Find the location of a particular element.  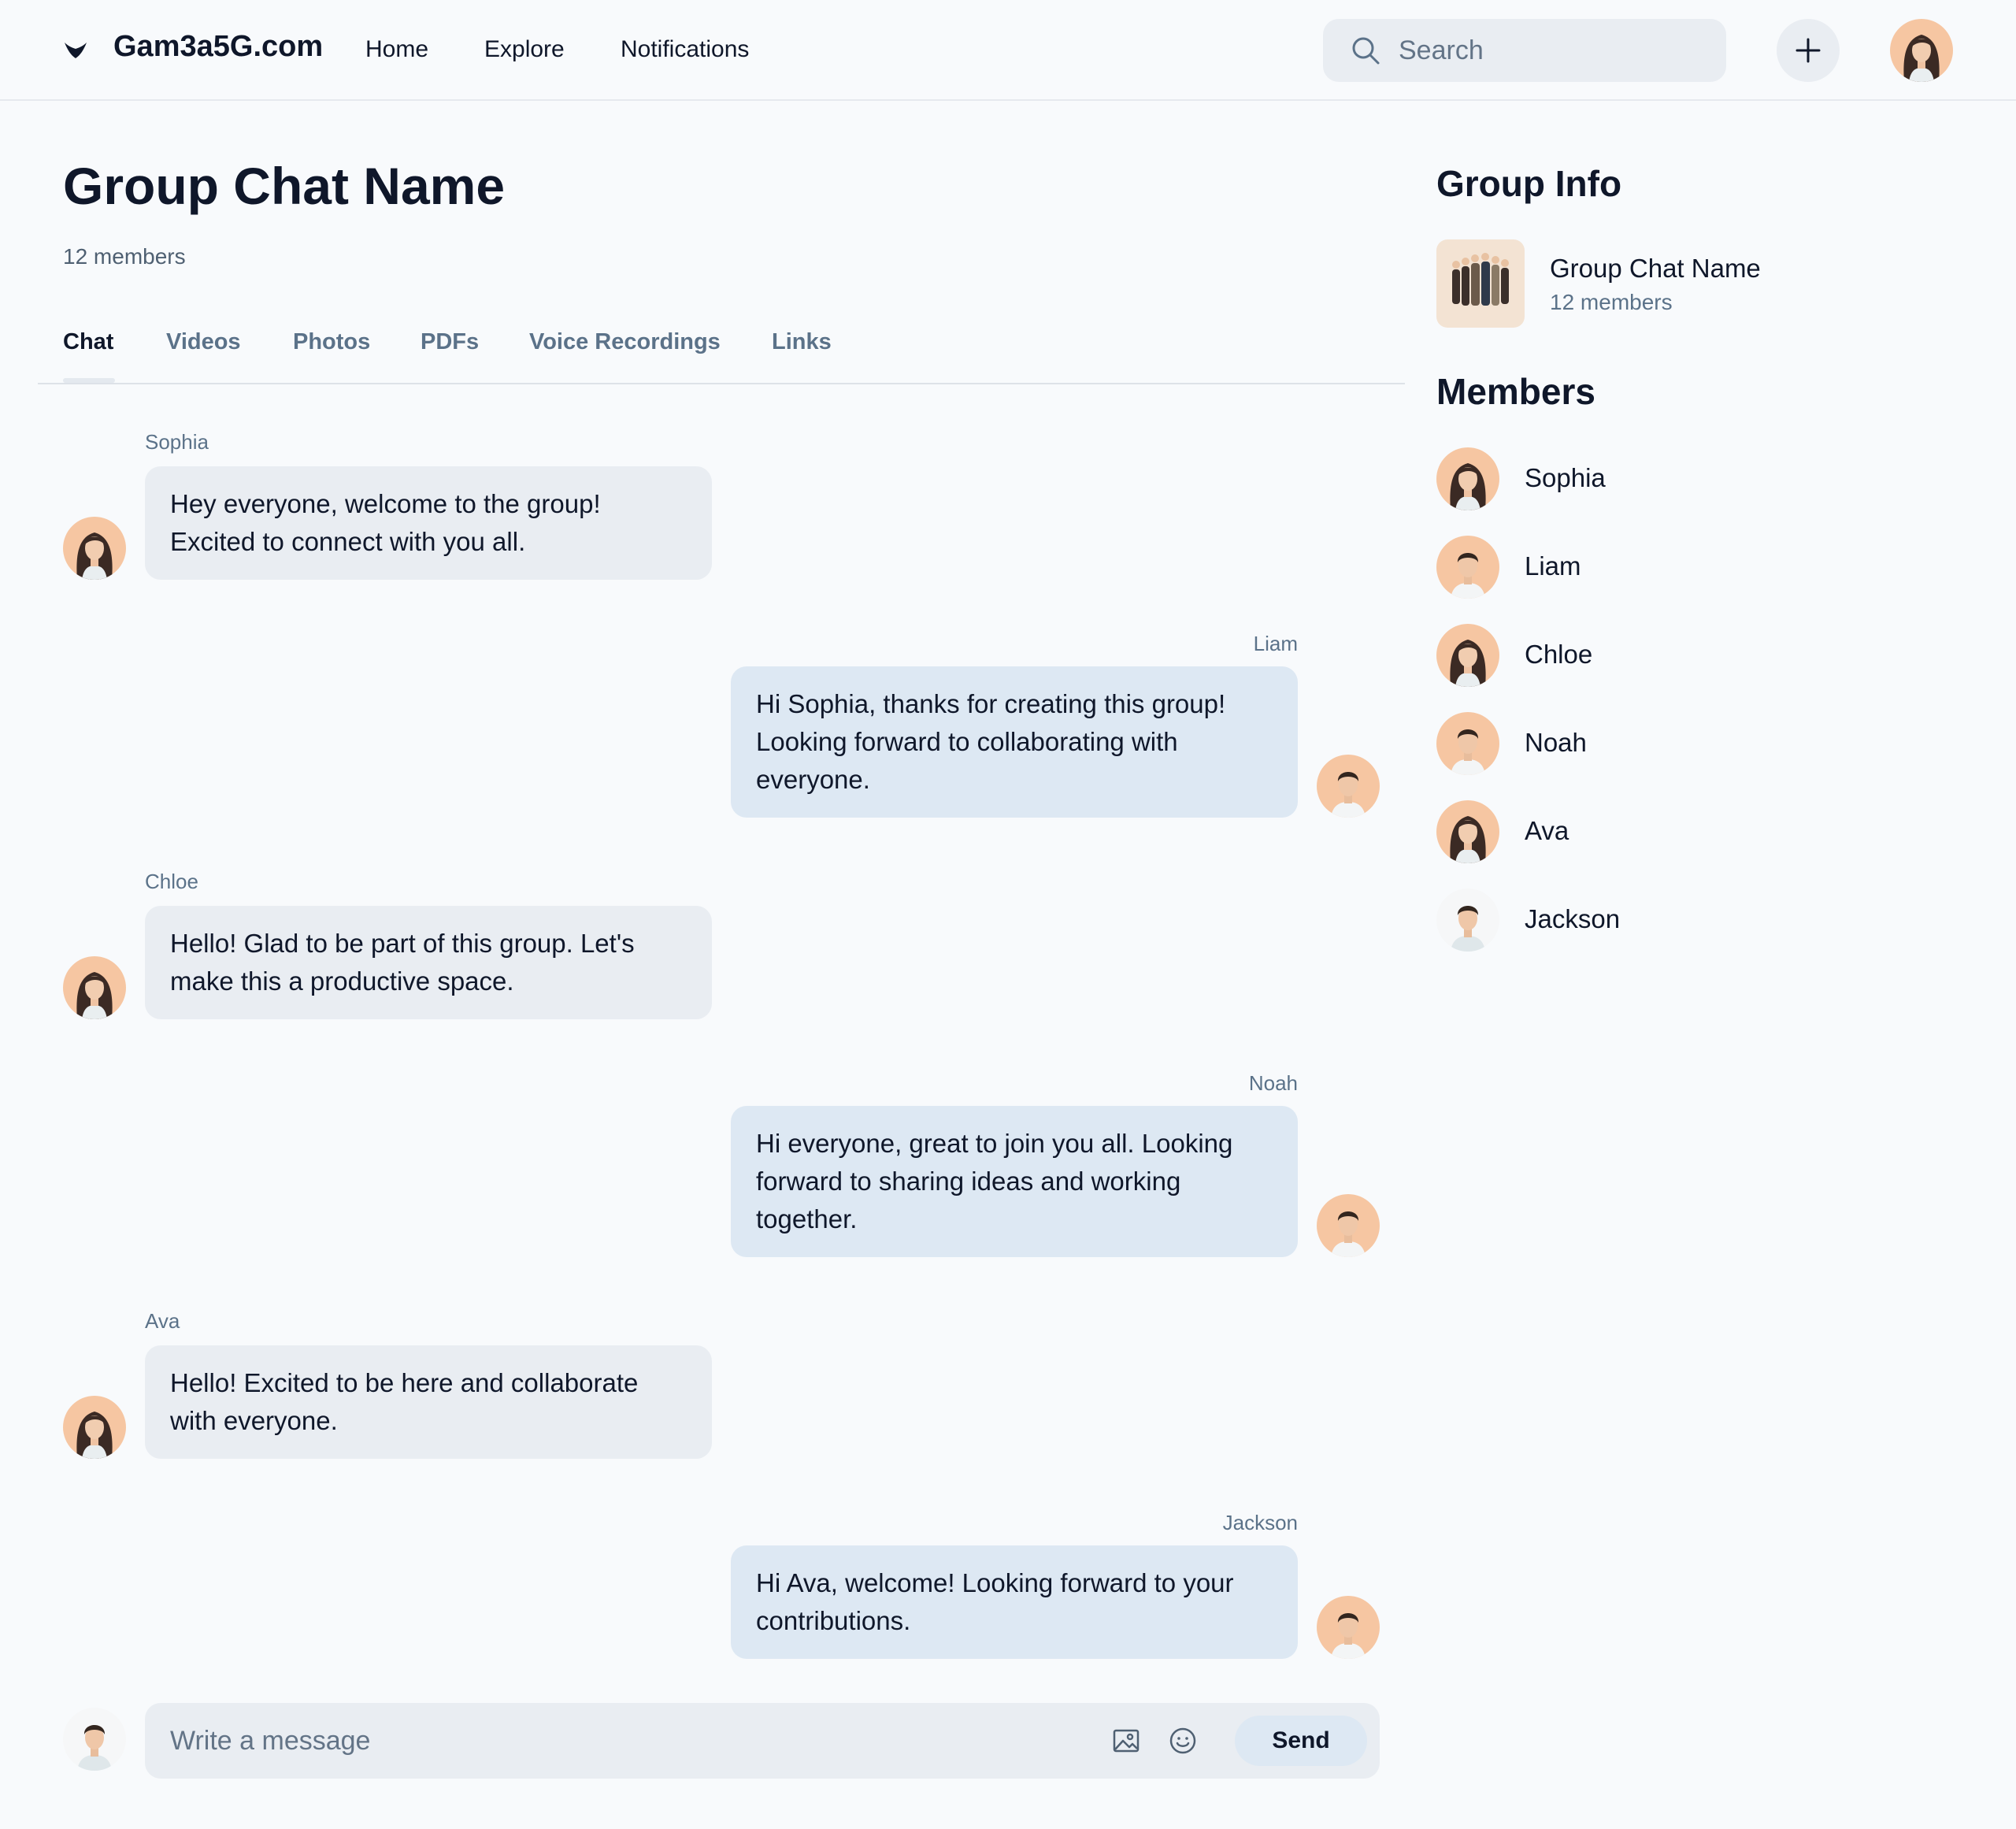

message-composer: Send is located at coordinates (762, 1741).